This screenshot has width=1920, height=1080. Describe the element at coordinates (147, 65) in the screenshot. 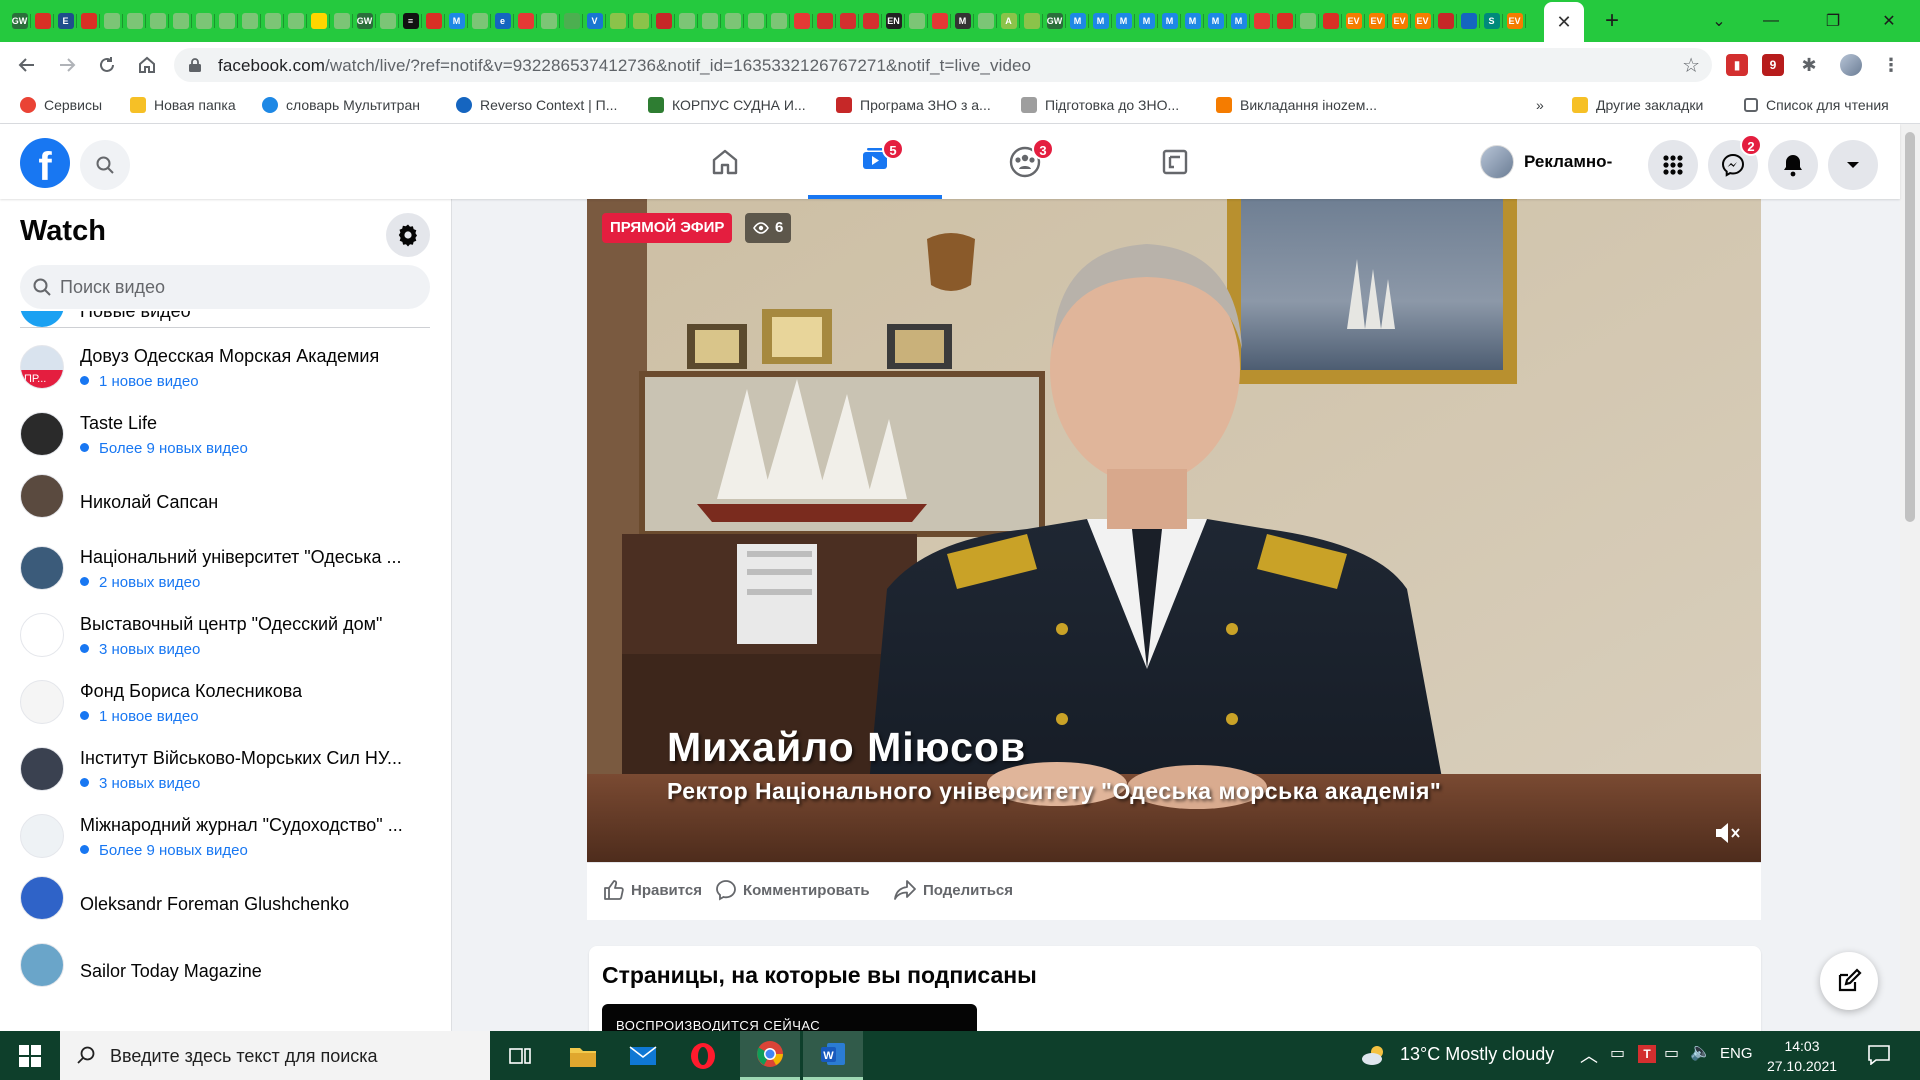

I see `home-button` at that location.